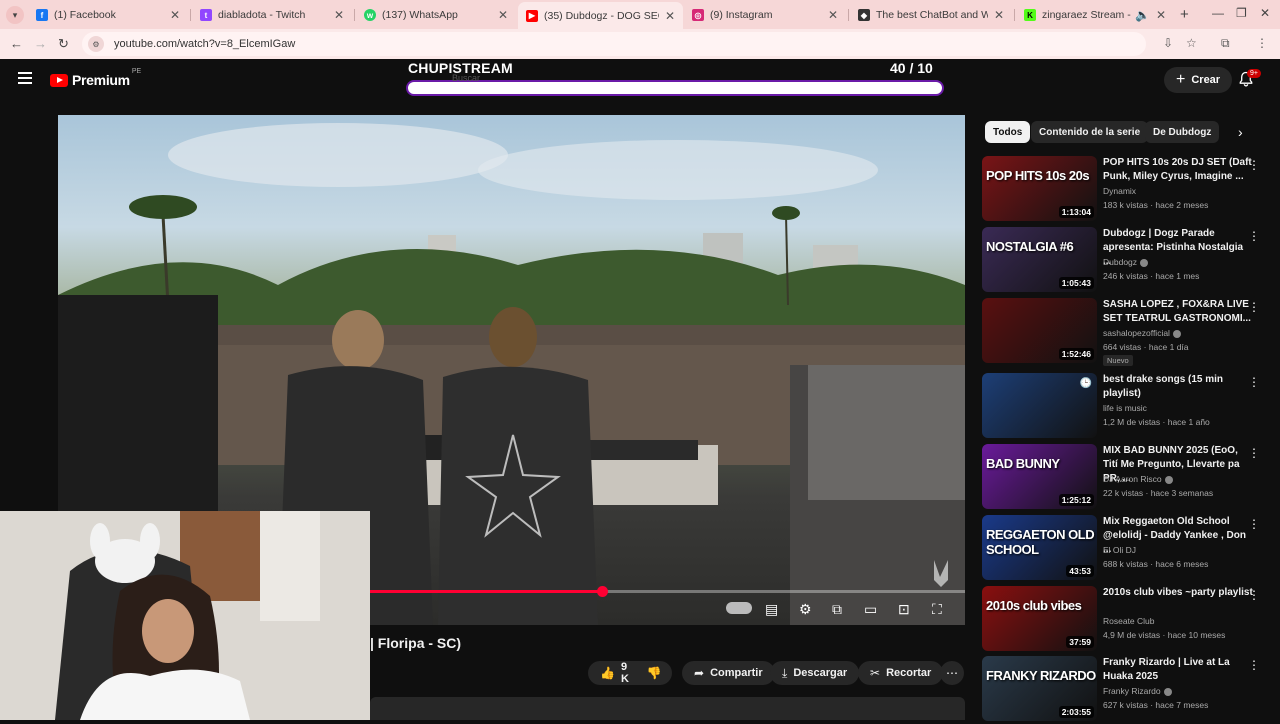 Image resolution: width=1280 pixels, height=724 pixels. What do you see at coordinates (654, 673) in the screenshot?
I see `thumbs-down-icon: 👎` at bounding box center [654, 673].